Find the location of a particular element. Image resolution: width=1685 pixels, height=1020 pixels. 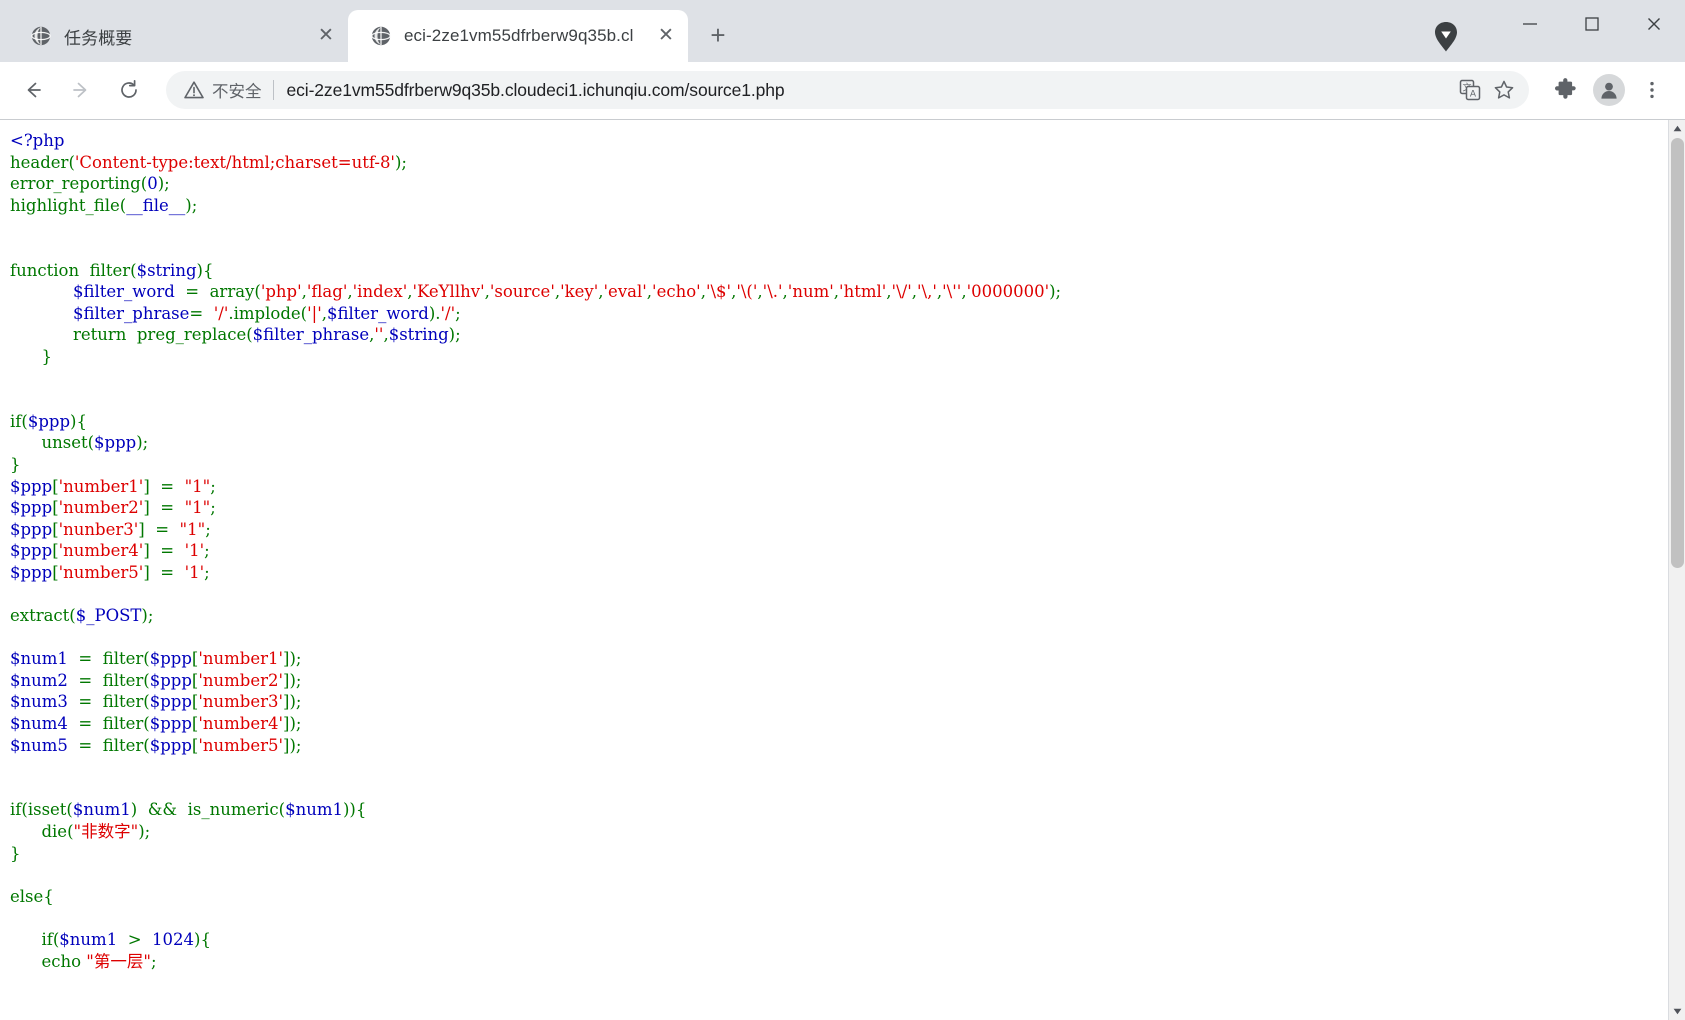

code-token: $_POST is located at coordinates (108, 616).